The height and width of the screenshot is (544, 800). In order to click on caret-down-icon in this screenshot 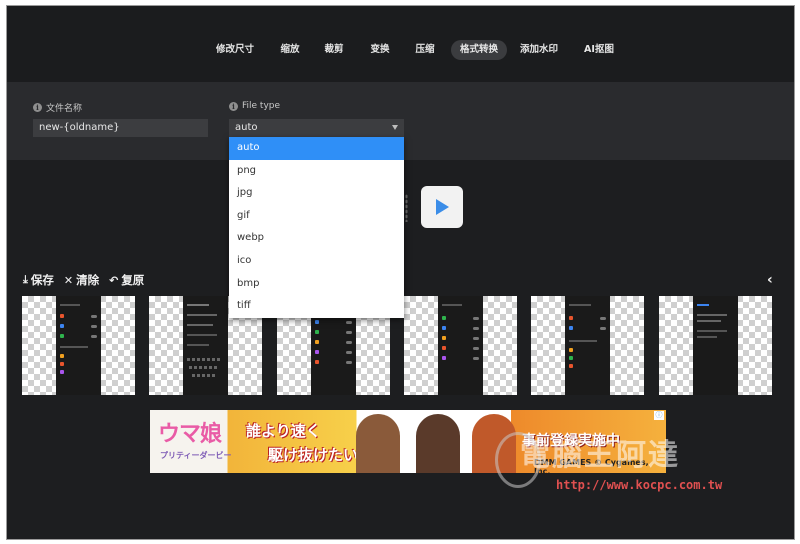, I will do `click(395, 127)`.